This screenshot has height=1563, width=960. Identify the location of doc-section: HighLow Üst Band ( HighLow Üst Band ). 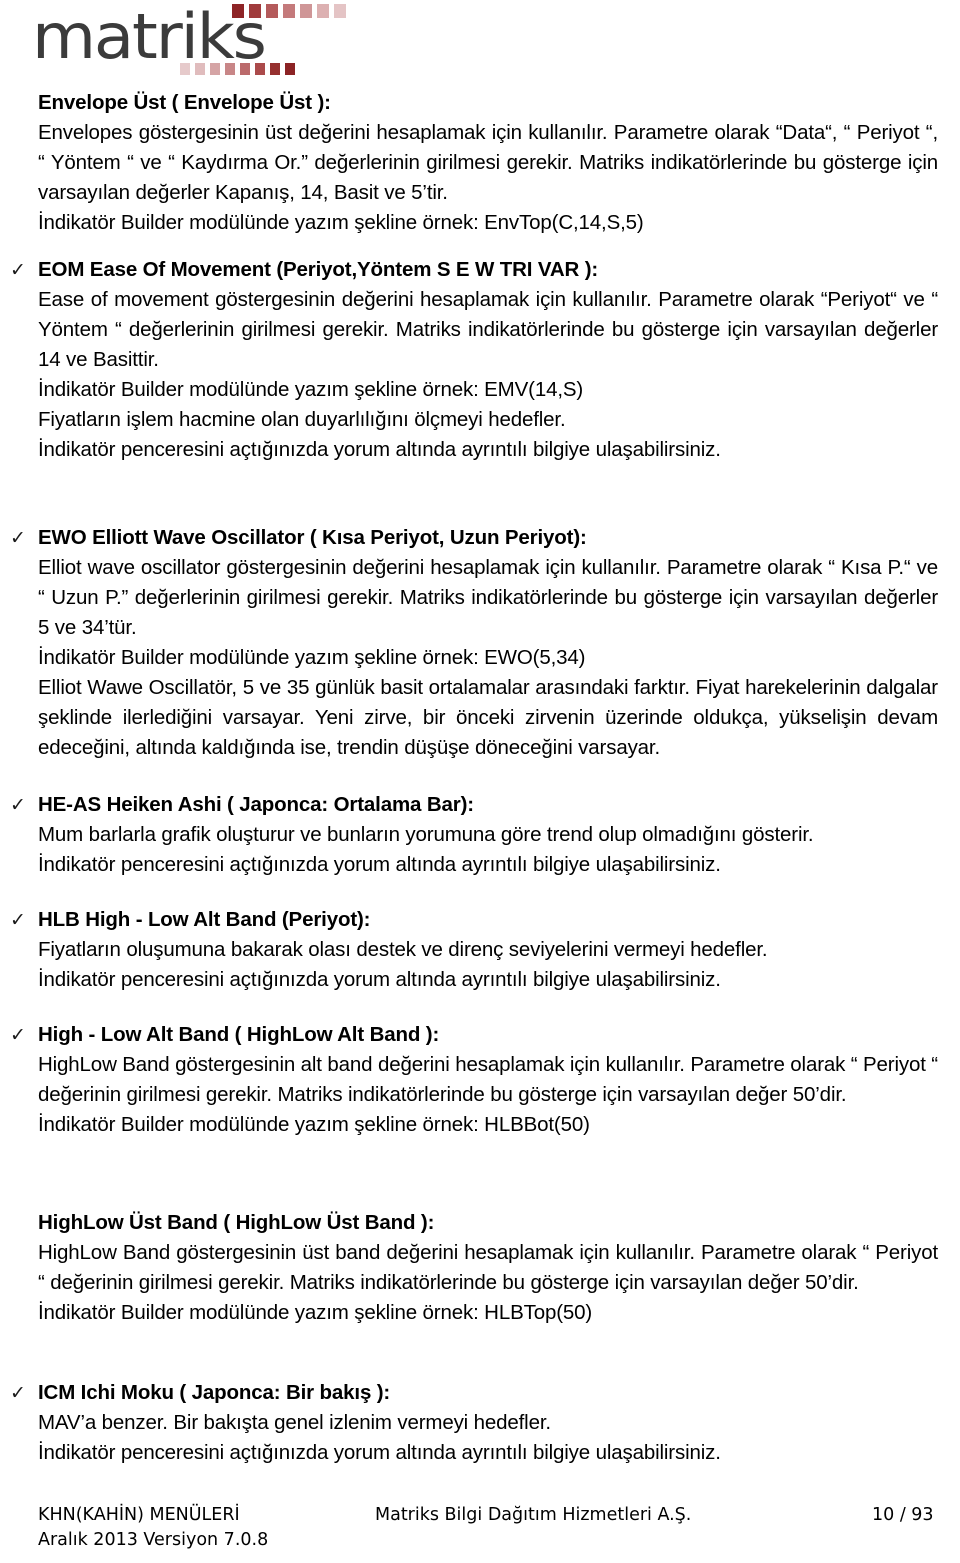
(488, 1268).